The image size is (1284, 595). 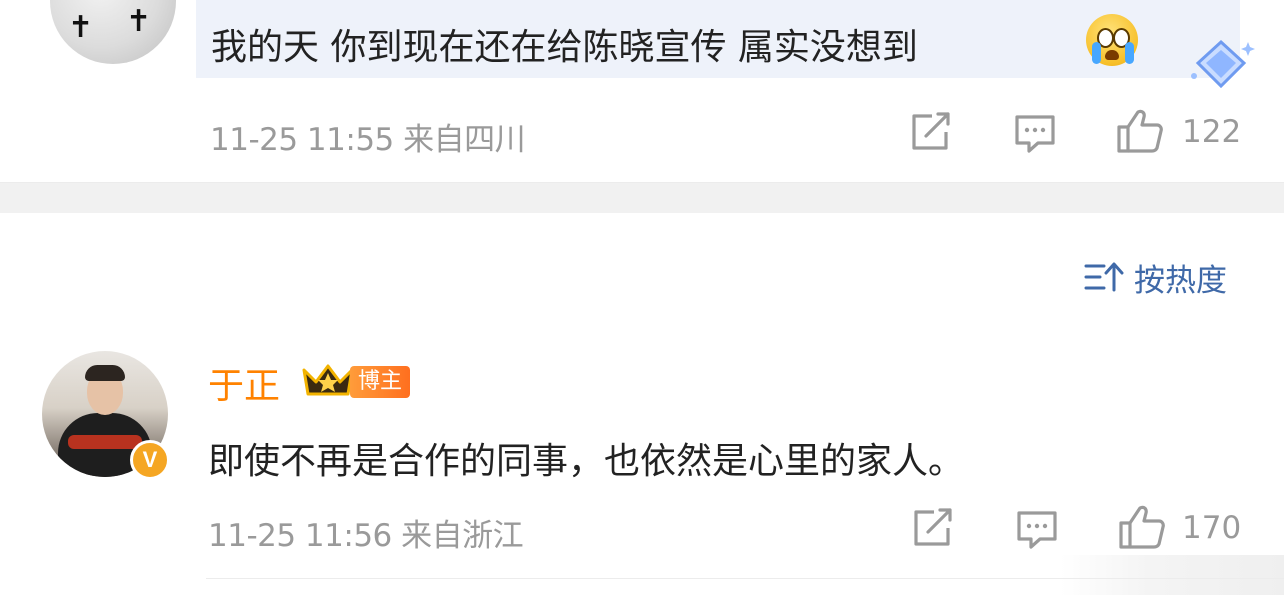 I want to click on blue-diamond-badge-icon, so click(x=1223, y=64).